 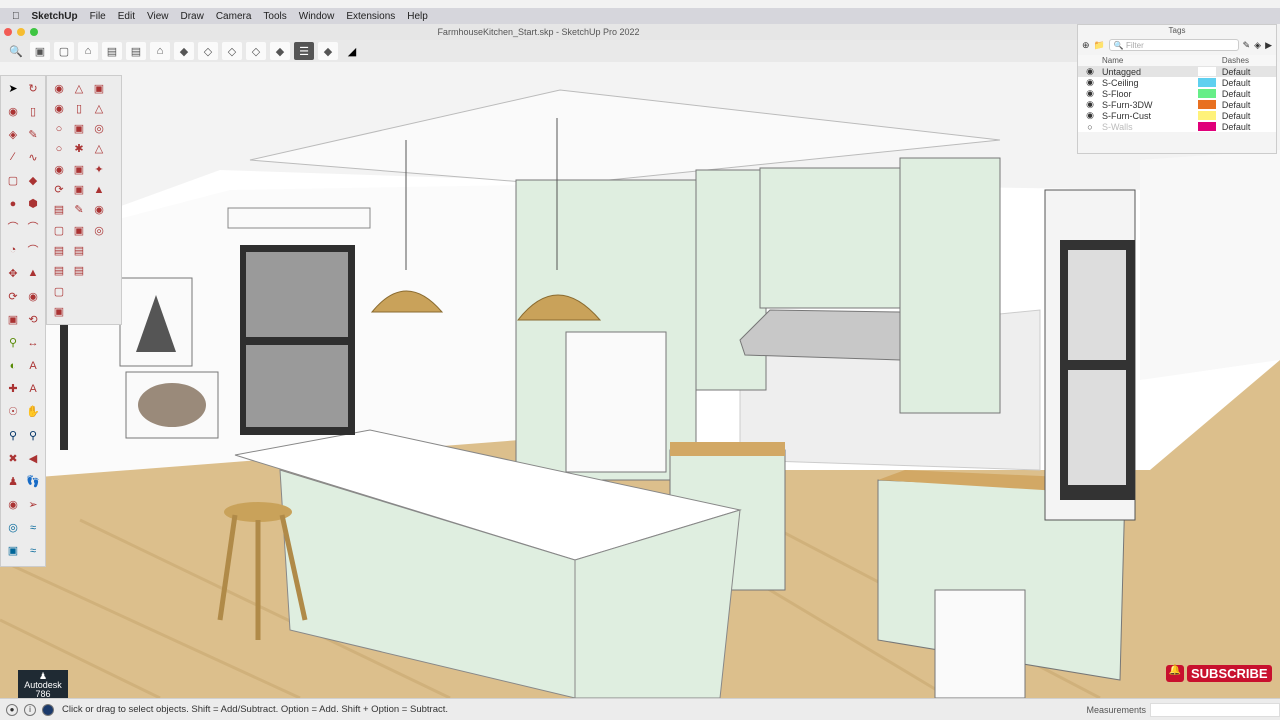 What do you see at coordinates (79, 251) in the screenshot?
I see `ext-tool-26-icon: ▤` at bounding box center [79, 251].